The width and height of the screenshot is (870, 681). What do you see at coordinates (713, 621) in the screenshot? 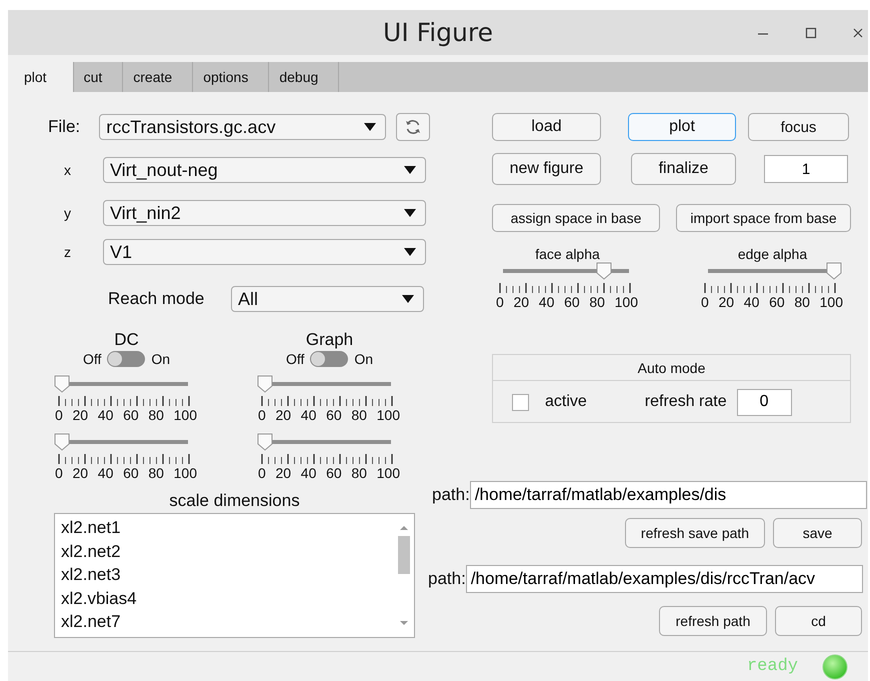
I see `push-button: refresh path` at bounding box center [713, 621].